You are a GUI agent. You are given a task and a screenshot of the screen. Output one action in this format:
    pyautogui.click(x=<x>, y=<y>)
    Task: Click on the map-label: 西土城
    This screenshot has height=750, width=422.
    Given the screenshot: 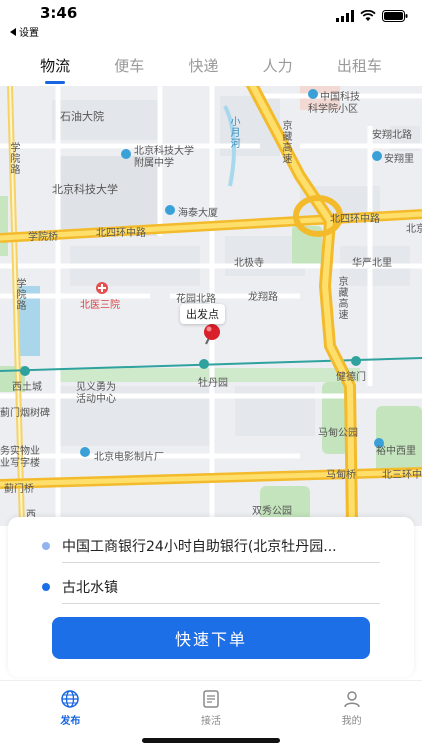 What is the action you would take?
    pyautogui.click(x=27, y=387)
    